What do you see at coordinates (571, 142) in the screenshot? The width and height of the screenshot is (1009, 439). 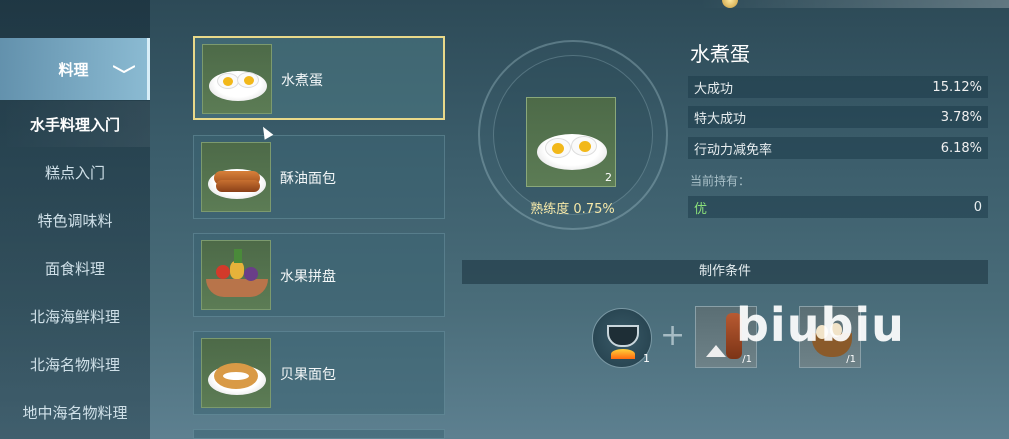 I see `selected-dish-icon: 2` at bounding box center [571, 142].